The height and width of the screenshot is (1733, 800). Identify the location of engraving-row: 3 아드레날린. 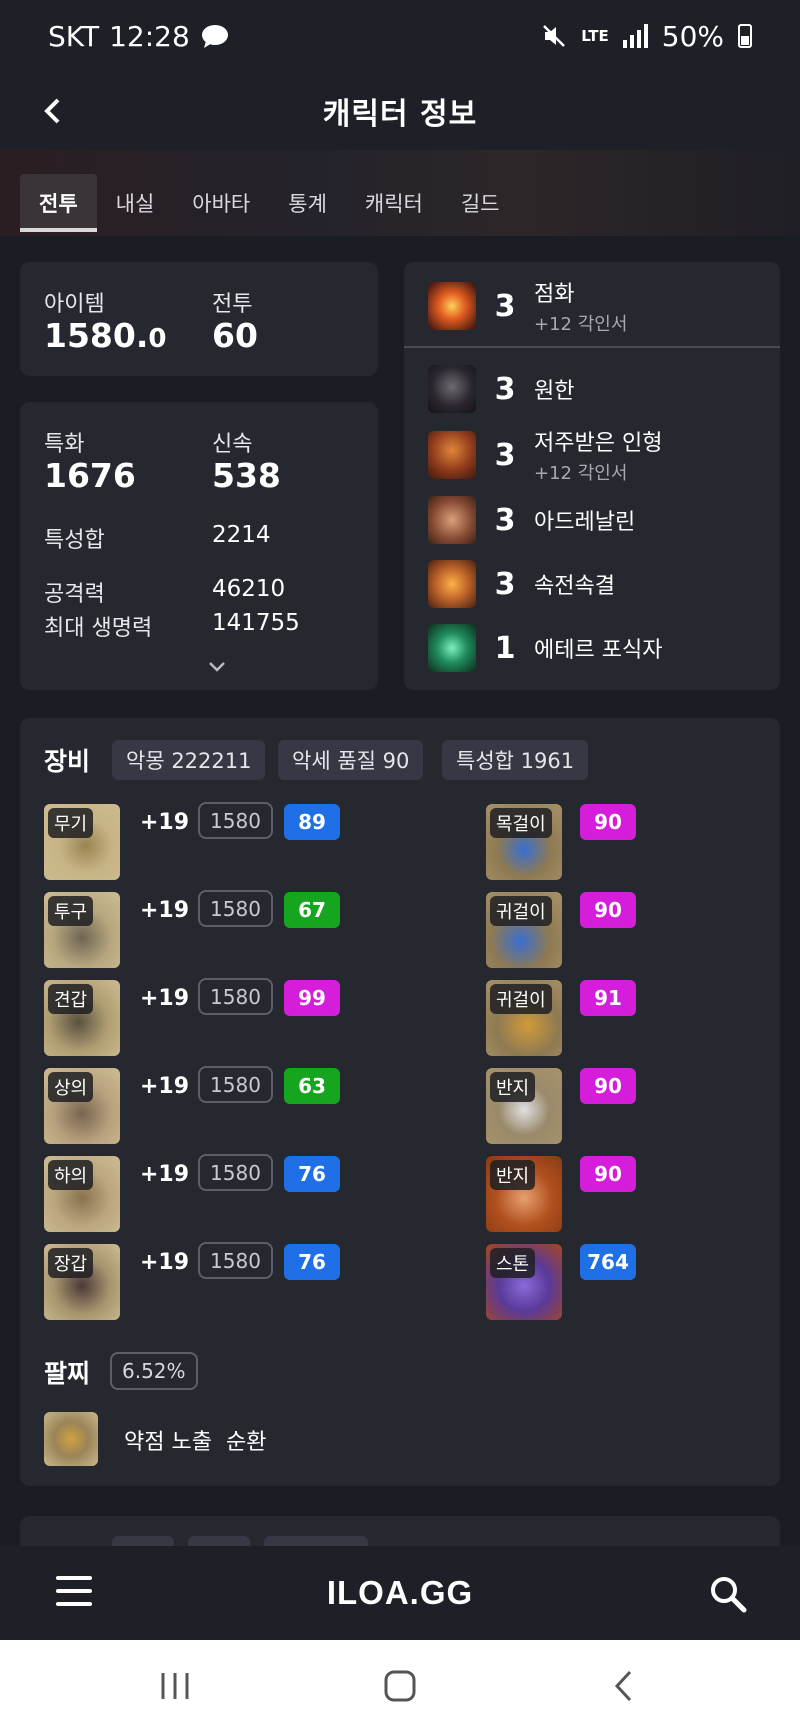
(592, 520).